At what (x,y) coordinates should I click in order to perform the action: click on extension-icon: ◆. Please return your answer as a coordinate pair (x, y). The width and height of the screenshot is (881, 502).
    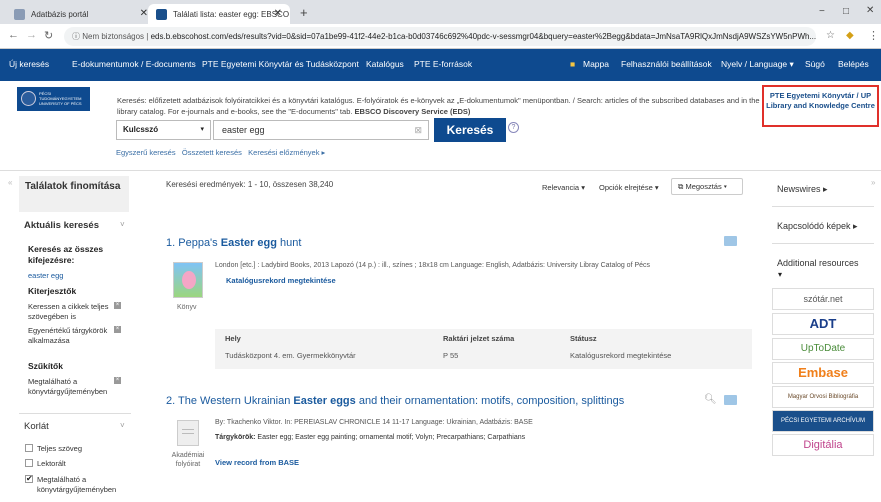
    Looking at the image, I should click on (850, 35).